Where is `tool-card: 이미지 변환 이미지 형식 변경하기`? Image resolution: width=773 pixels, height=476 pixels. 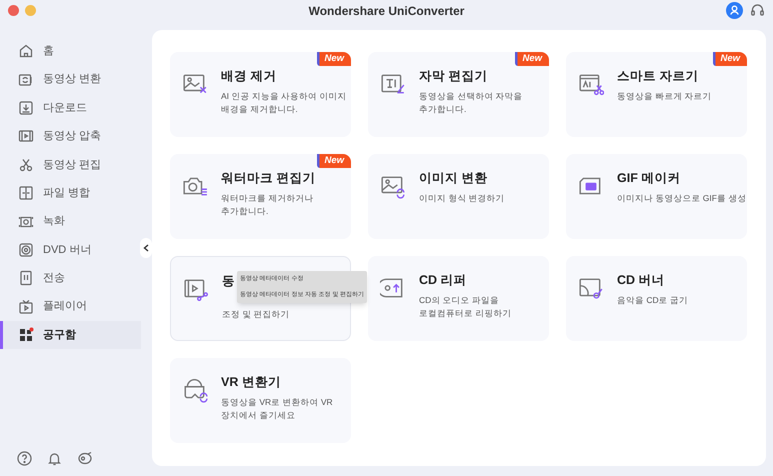
tool-card: 이미지 변환 이미지 형식 변경하기 is located at coordinates (458, 196).